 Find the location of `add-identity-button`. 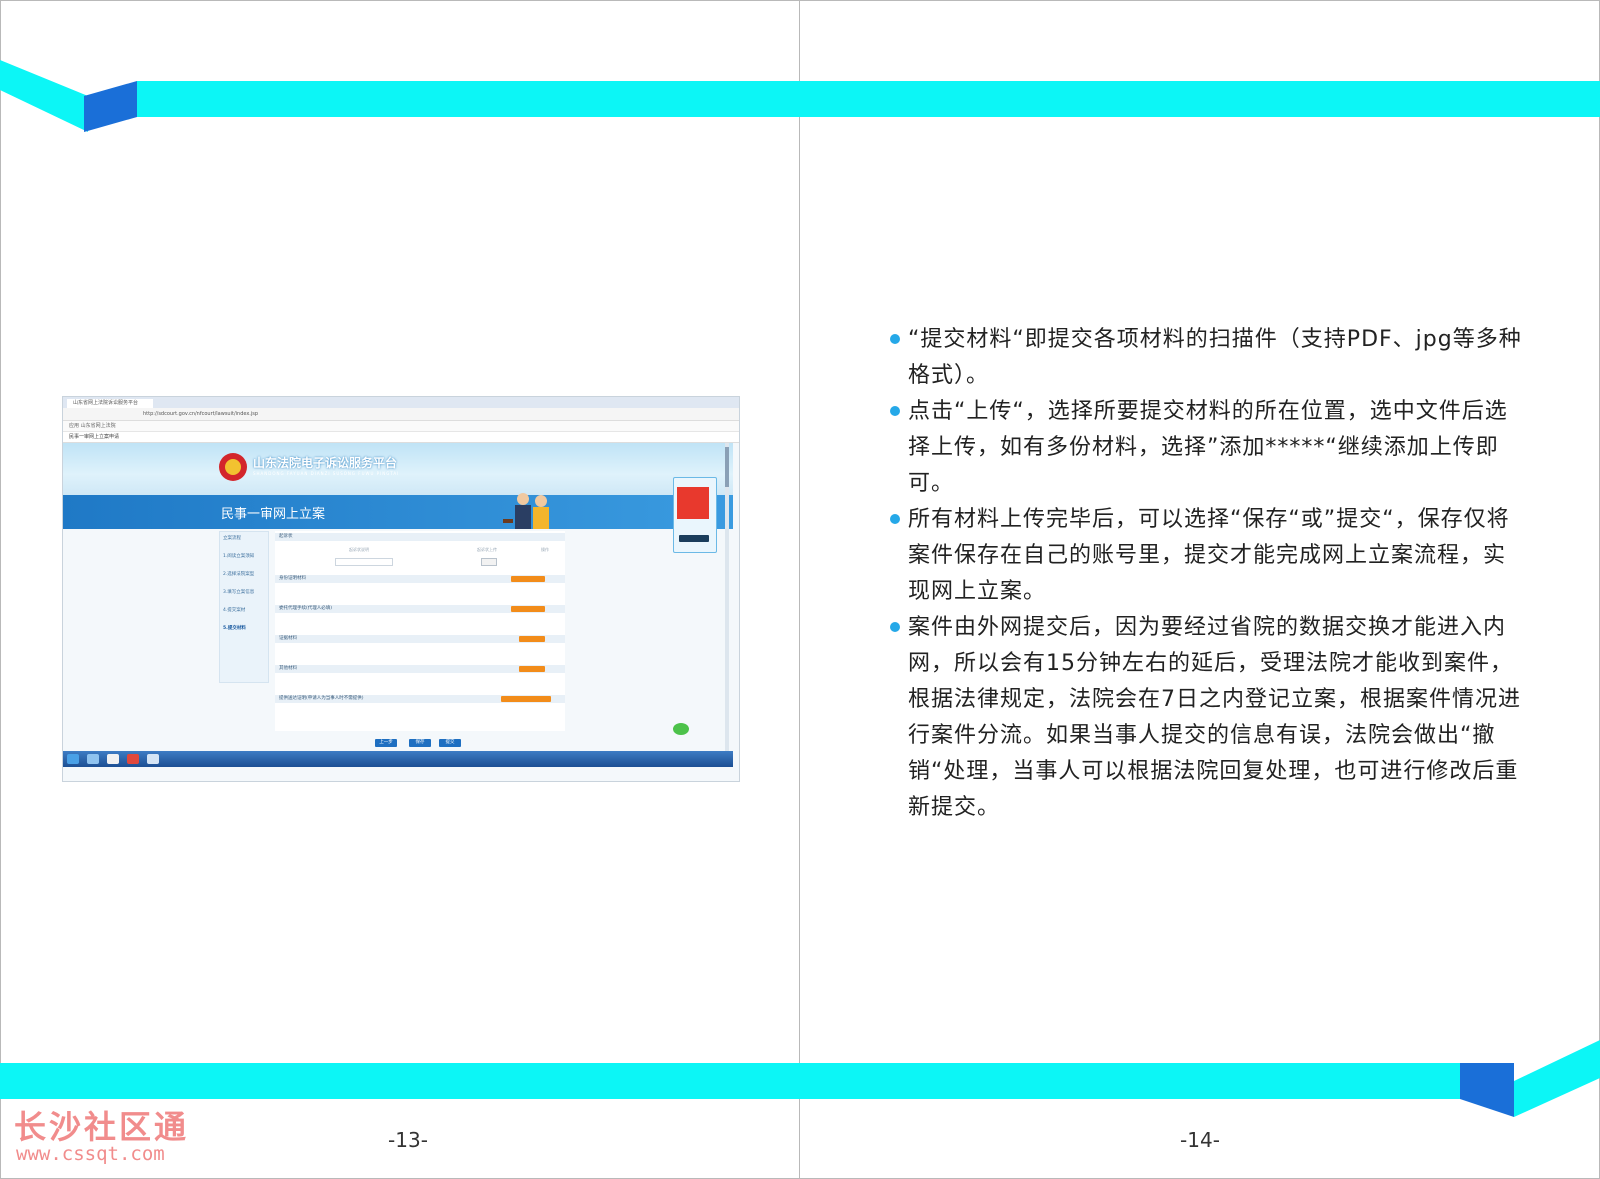

add-identity-button is located at coordinates (528, 579).